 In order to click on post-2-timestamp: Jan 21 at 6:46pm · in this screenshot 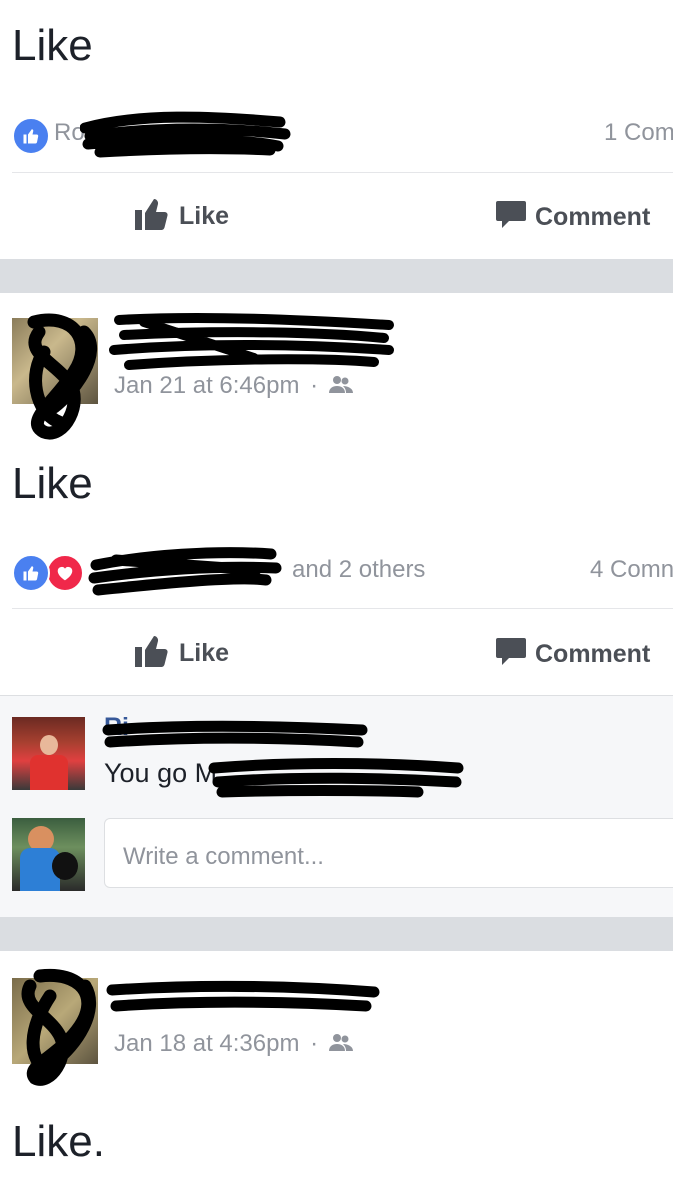, I will do `click(233, 386)`.